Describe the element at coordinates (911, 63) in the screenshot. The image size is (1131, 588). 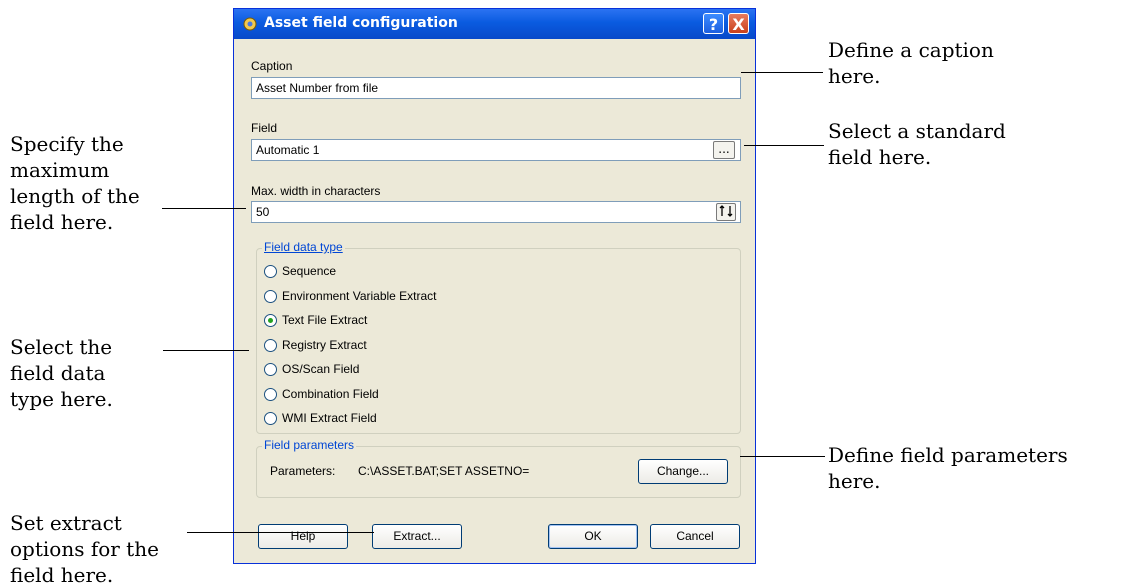
I see `callout-caption: Define a caption here.` at that location.